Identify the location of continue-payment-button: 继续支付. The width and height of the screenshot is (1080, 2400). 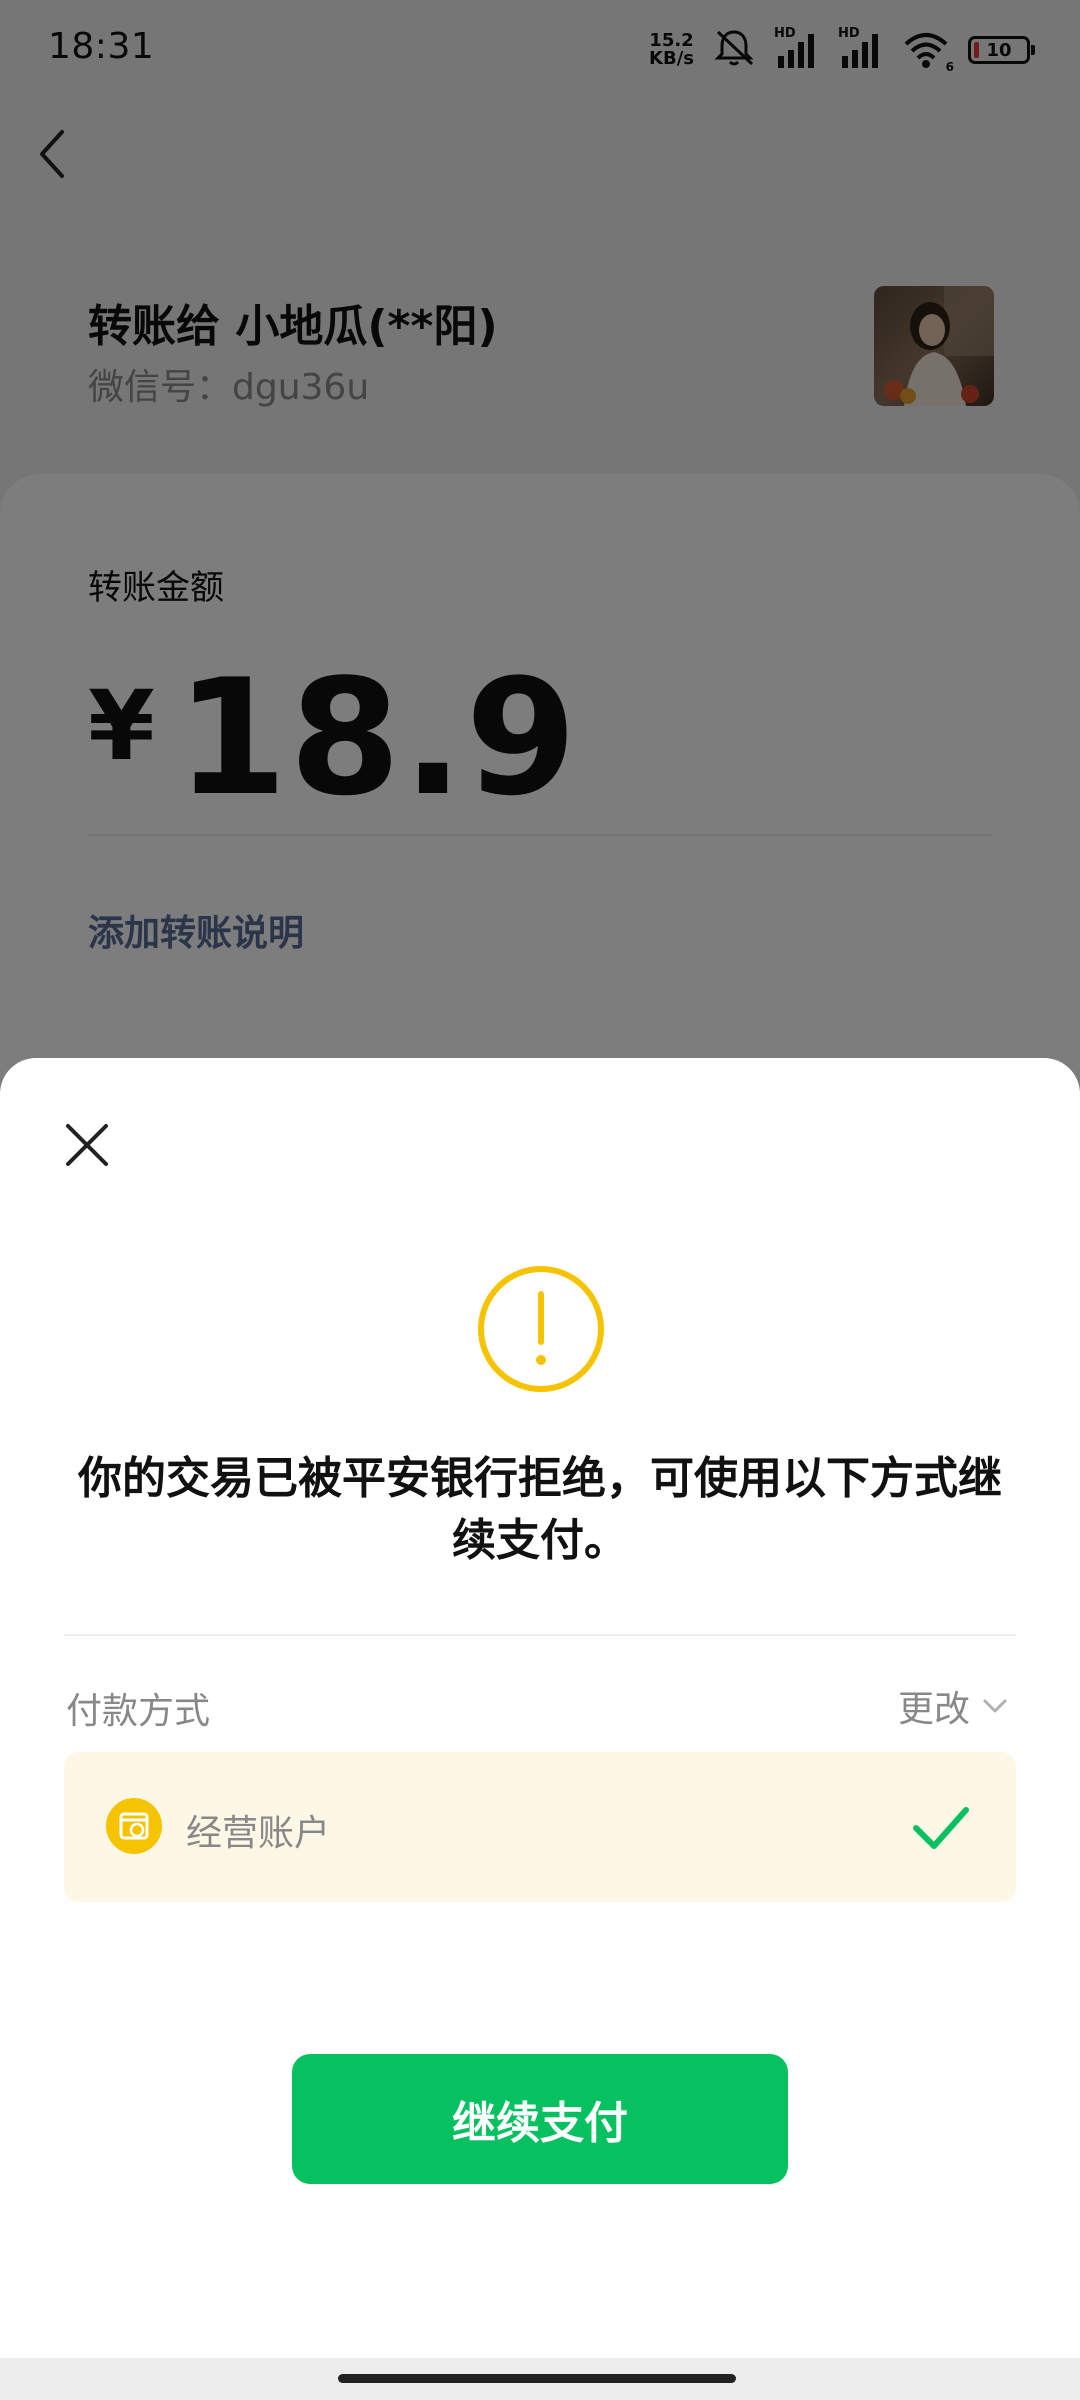
(540, 2119).